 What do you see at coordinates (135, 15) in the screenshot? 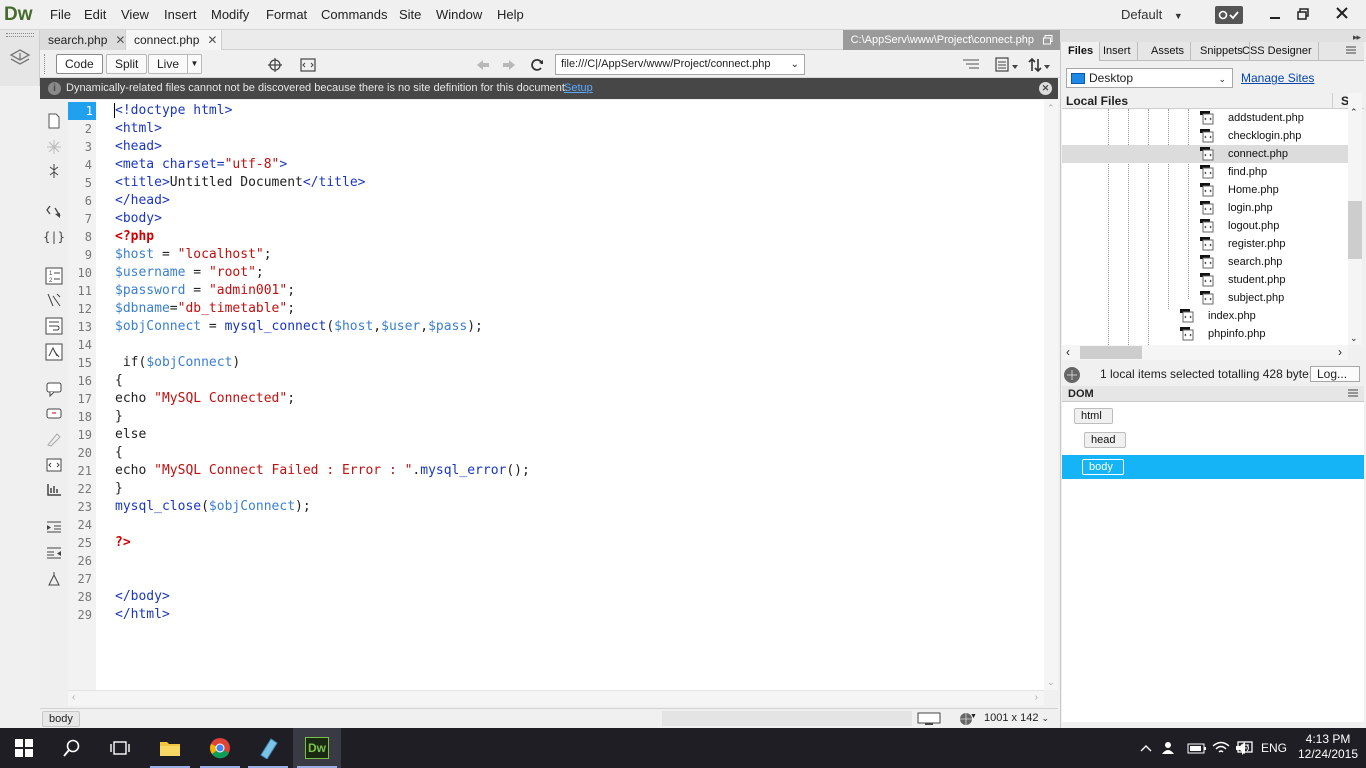
I see `menu-view: View` at bounding box center [135, 15].